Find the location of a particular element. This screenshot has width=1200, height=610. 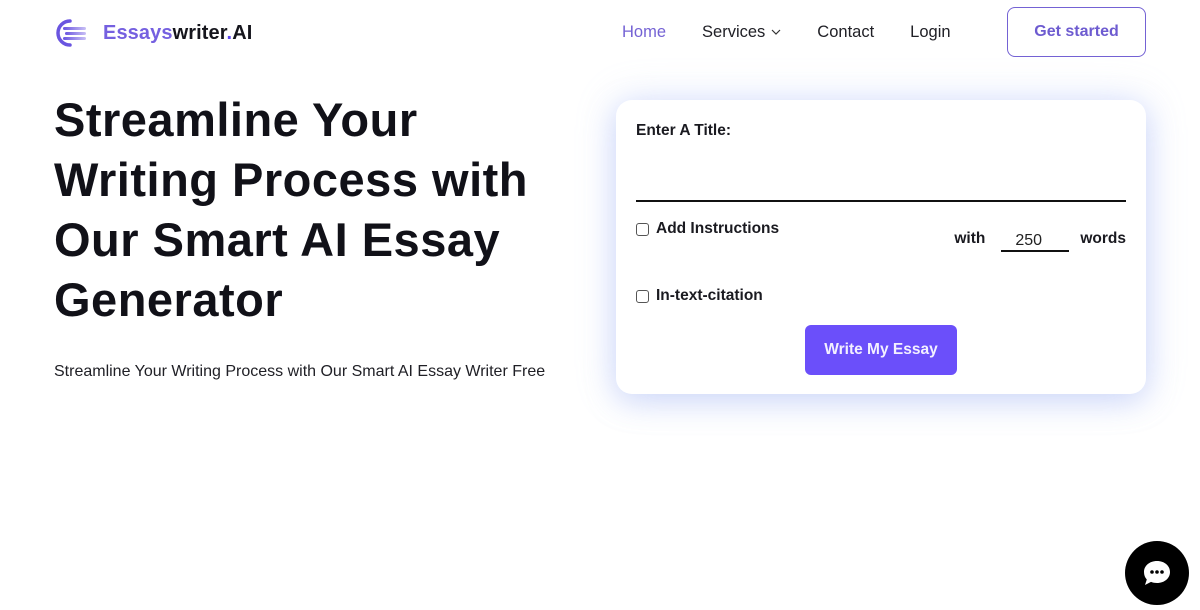

nav-contact-label: Contact is located at coordinates (846, 32).